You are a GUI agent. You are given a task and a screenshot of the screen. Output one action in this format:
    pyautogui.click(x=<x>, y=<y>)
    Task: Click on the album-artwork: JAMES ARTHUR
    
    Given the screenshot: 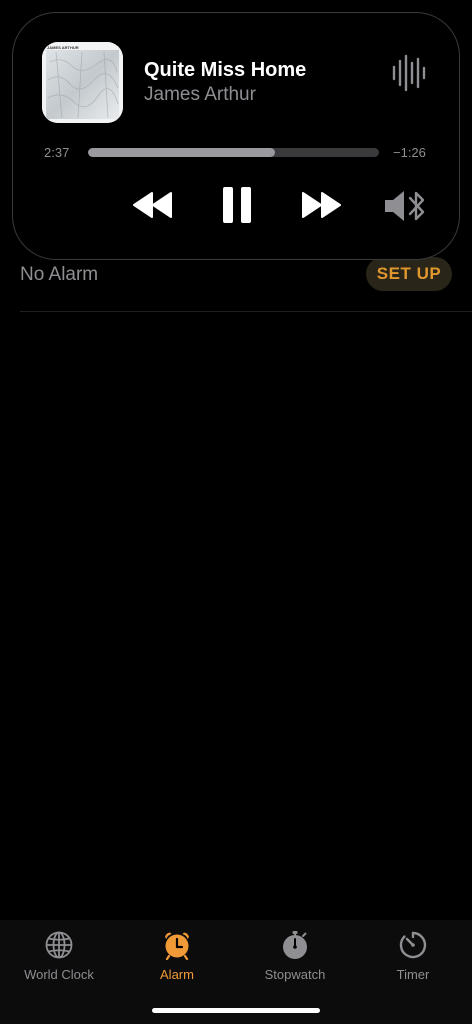 What is the action you would take?
    pyautogui.click(x=82, y=82)
    